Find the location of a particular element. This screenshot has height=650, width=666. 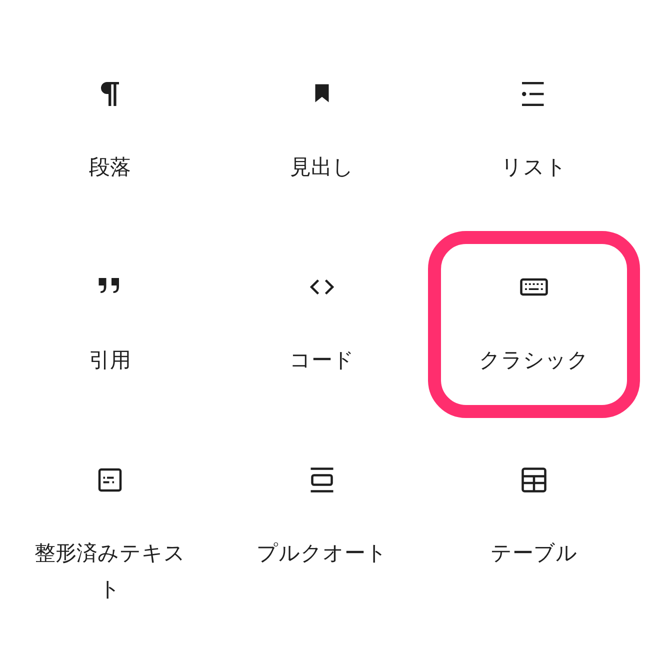

block-button: クラシック is located at coordinates (534, 324).